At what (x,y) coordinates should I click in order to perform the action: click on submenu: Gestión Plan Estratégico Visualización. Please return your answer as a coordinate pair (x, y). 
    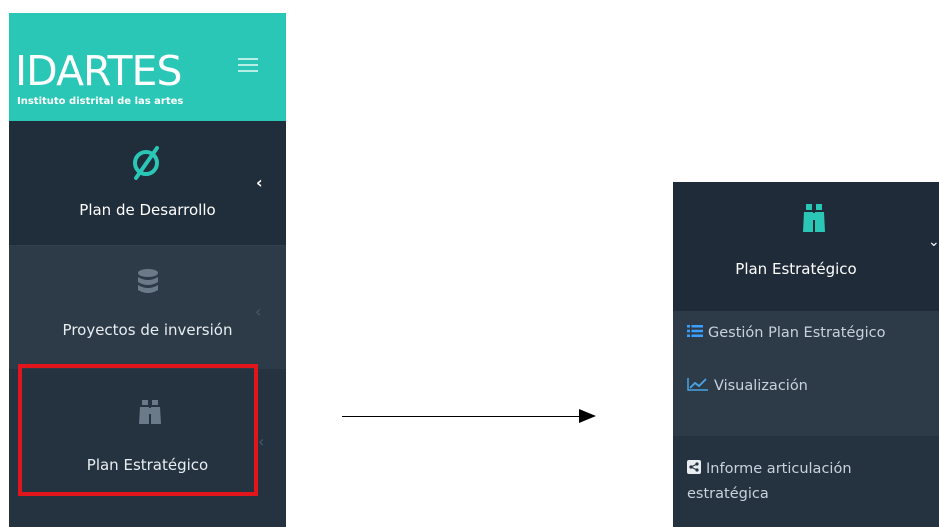
    Looking at the image, I should click on (806, 373).